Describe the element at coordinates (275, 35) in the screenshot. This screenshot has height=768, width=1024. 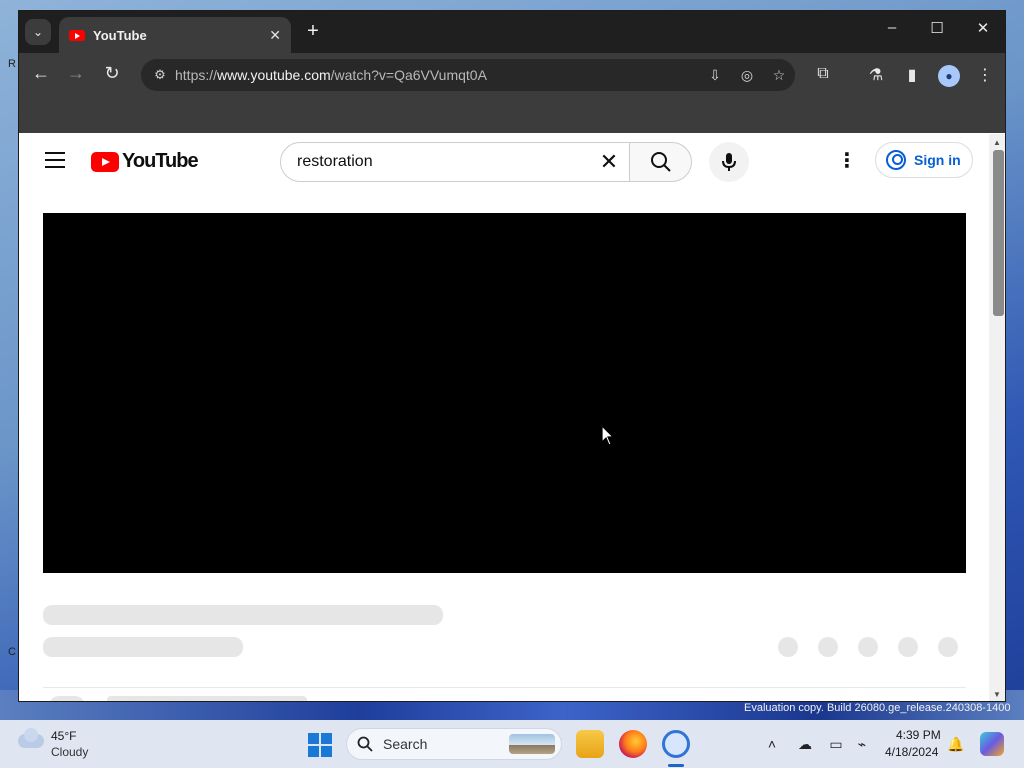
I see `close-tab-icon: ✕` at that location.